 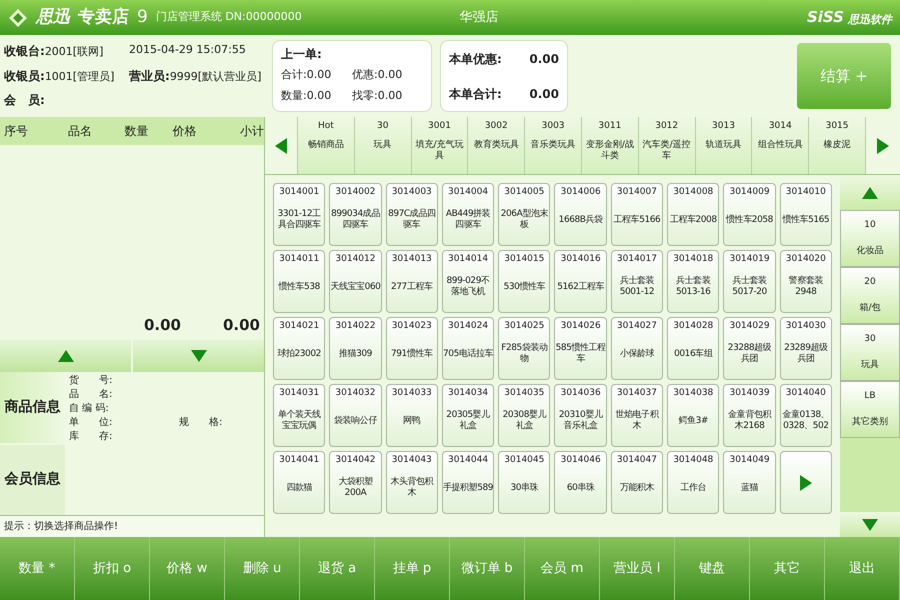 I want to click on category-tab: 3001 填充/充气玩具, so click(x=439, y=145).